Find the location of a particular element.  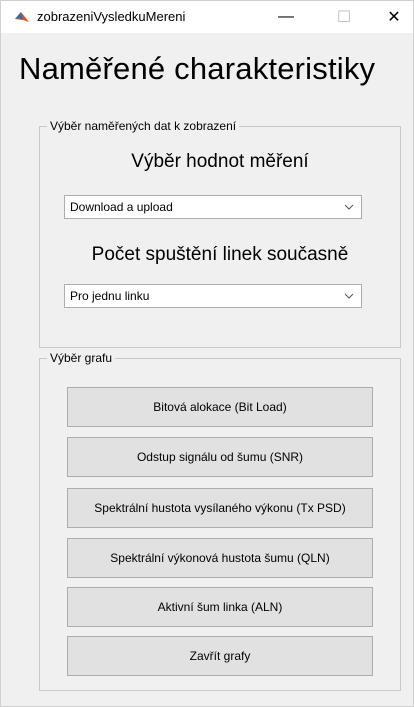

lines-count-select-value: Pro jednu linku is located at coordinates (110, 296).